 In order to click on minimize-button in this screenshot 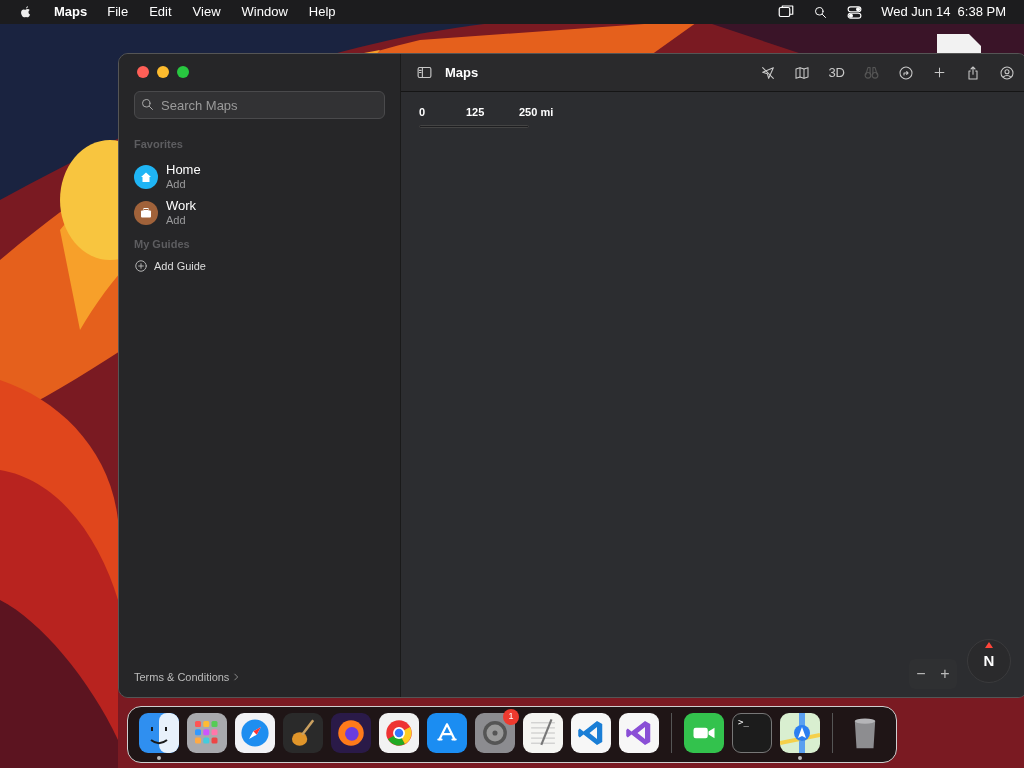, I will do `click(163, 72)`.